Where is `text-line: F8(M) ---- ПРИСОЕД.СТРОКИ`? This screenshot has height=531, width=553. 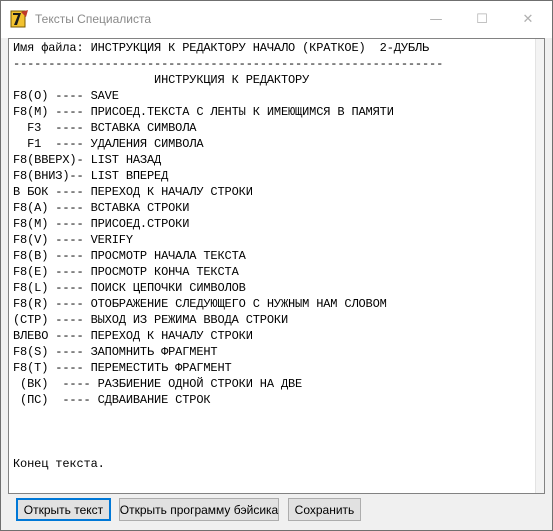 text-line: F8(M) ---- ПРИСОЕД.СТРОКИ is located at coordinates (101, 224).